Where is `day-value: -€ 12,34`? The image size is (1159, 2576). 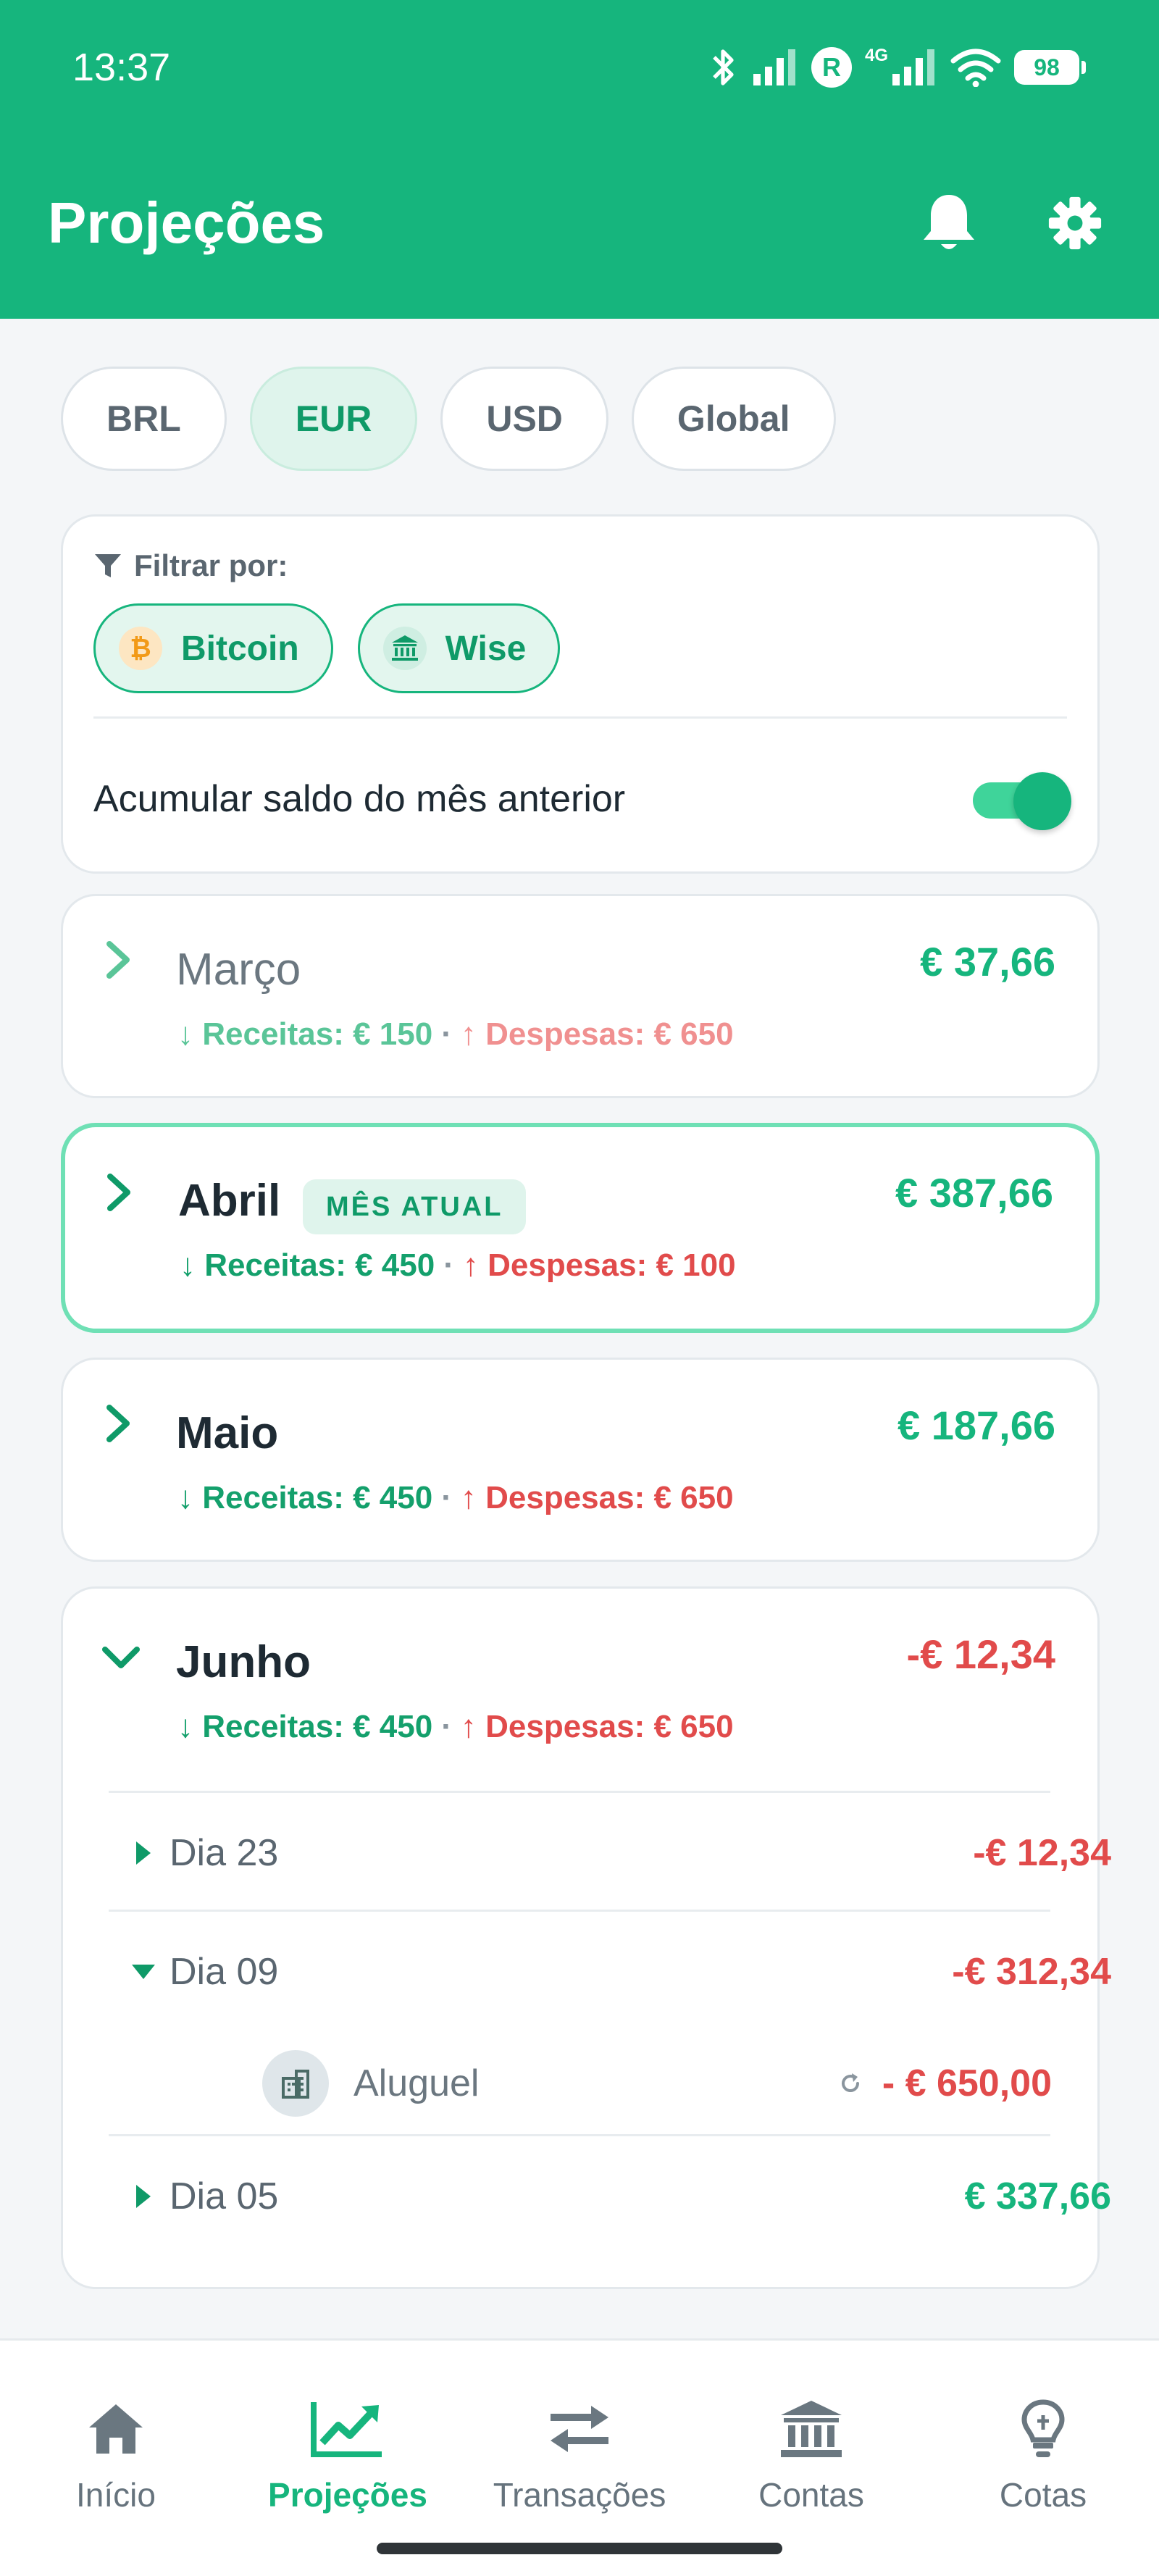
day-value: -€ 12,34 is located at coordinates (1042, 1853).